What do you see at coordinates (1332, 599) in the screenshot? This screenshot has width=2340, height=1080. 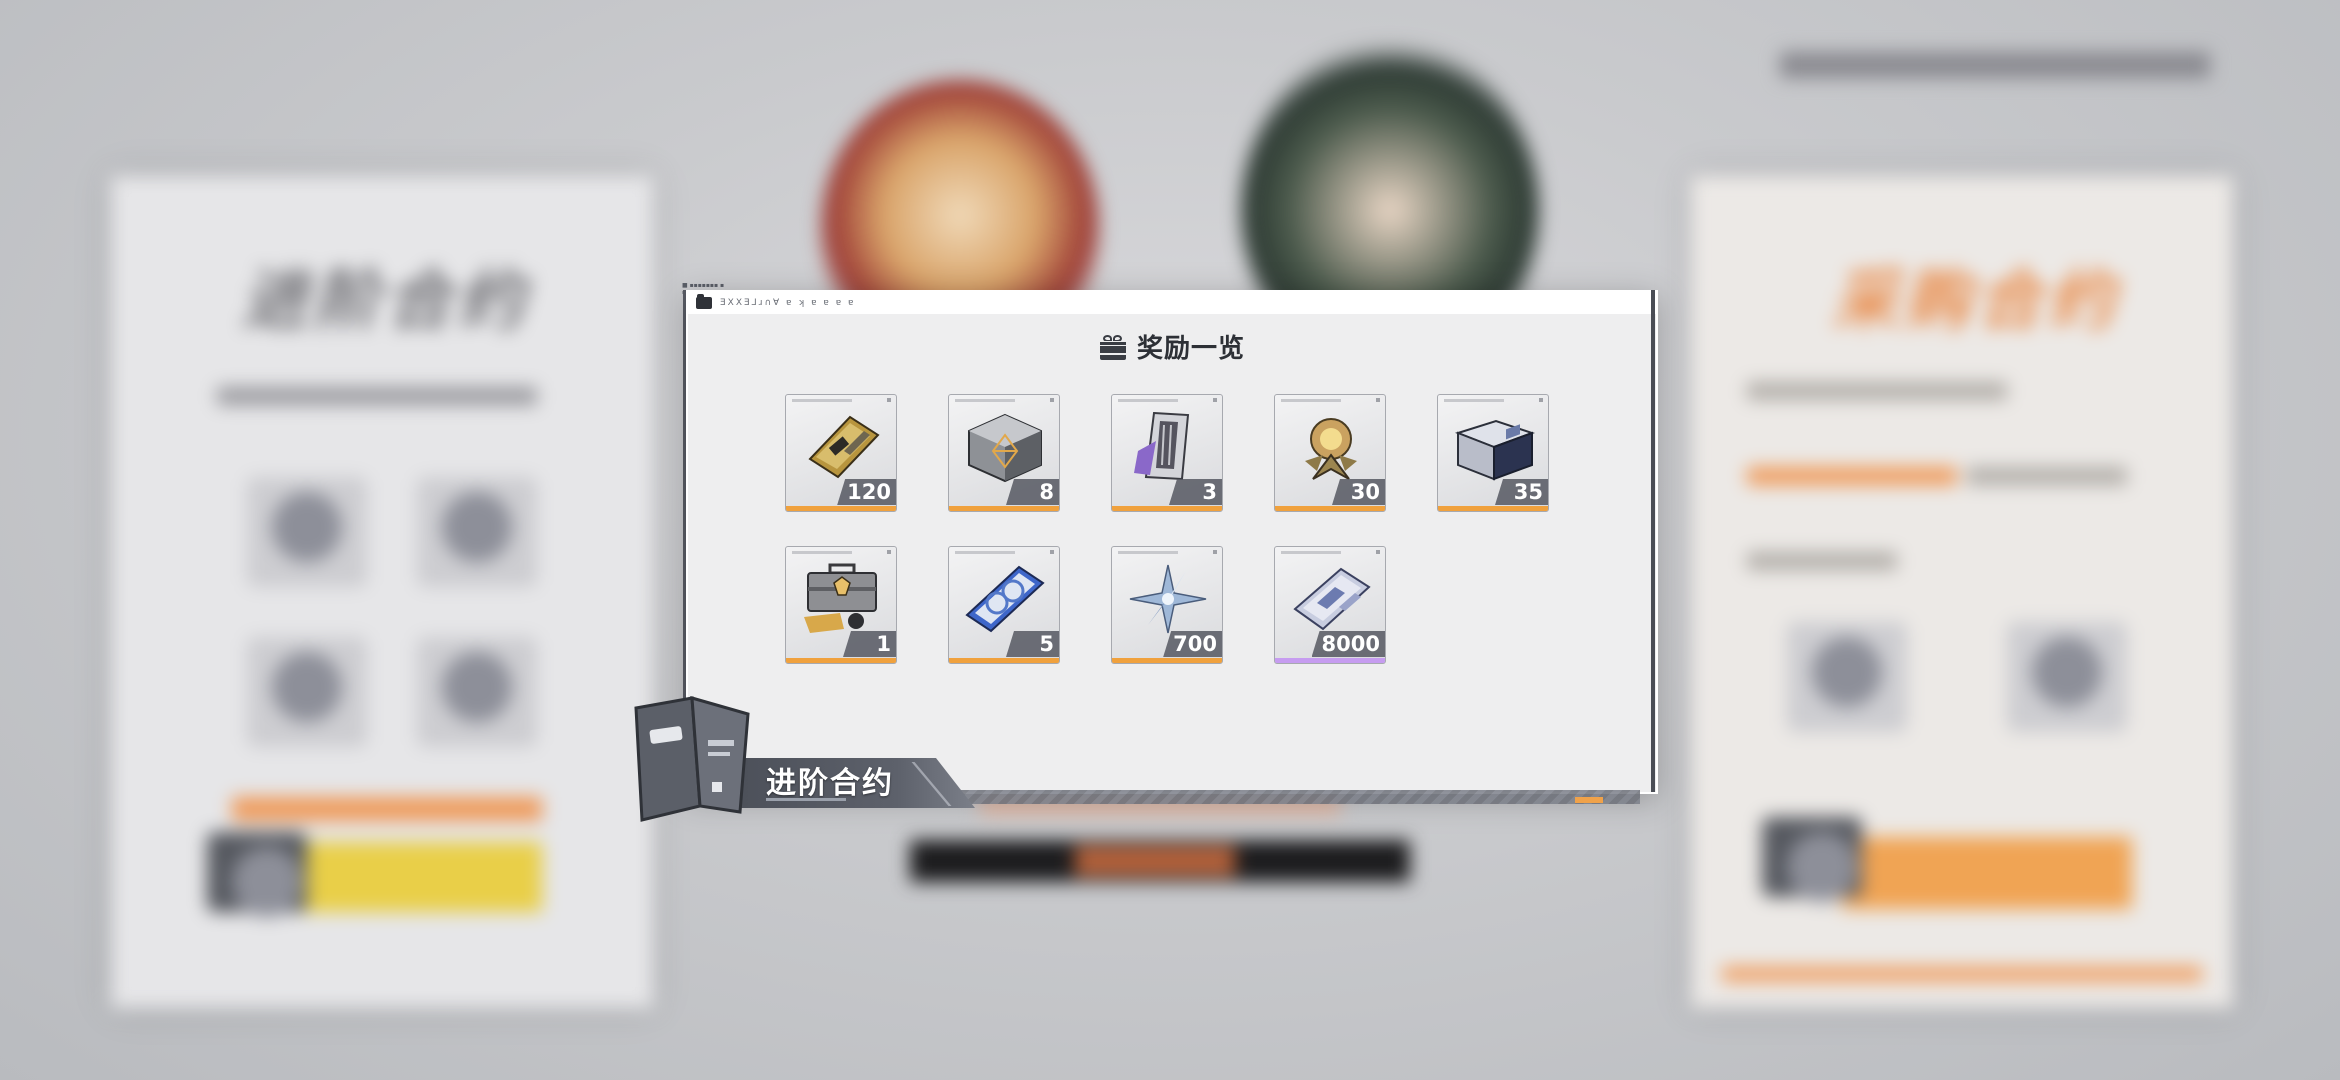 I see `silver-card-icon` at bounding box center [1332, 599].